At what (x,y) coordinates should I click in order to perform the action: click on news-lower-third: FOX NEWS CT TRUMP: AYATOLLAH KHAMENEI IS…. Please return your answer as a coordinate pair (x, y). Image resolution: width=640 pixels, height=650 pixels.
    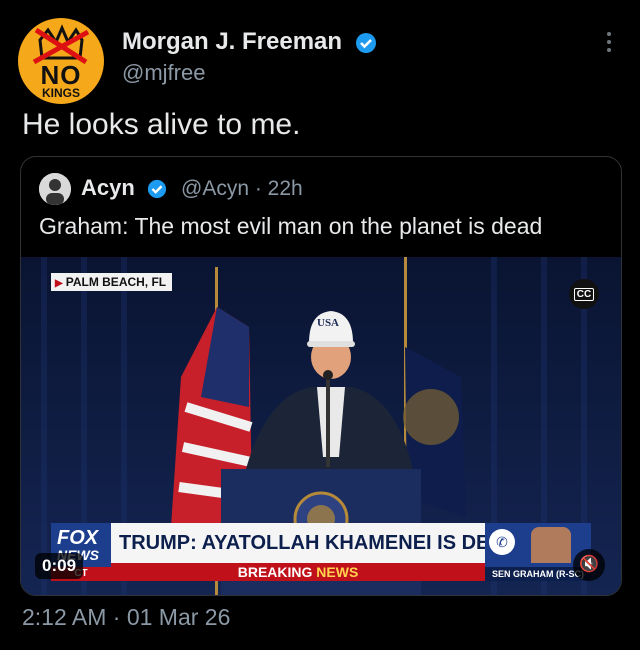
    Looking at the image, I should click on (321, 552).